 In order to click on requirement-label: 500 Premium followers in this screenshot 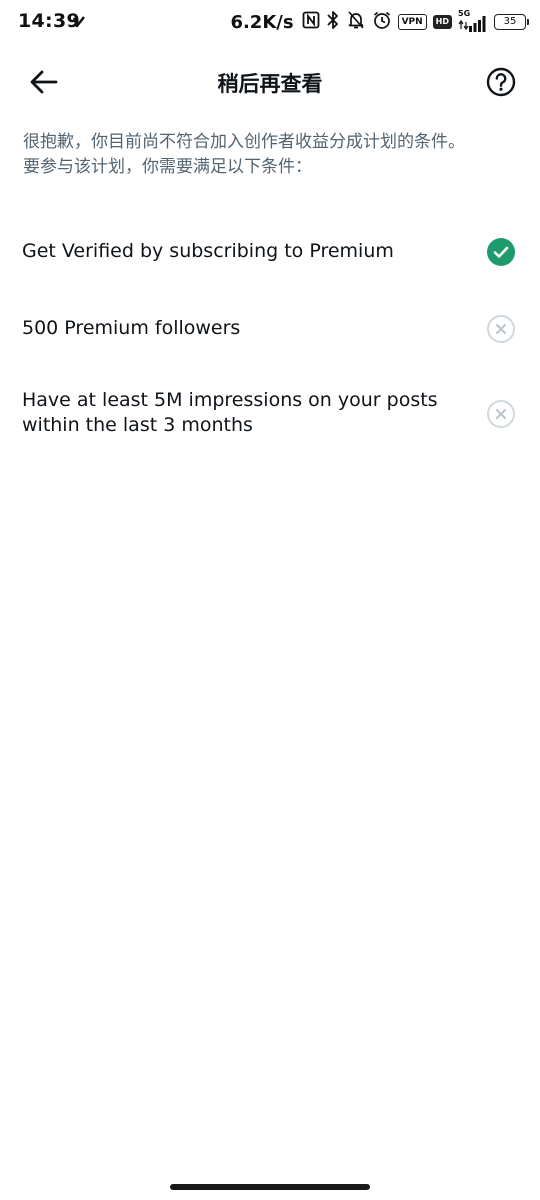, I will do `click(131, 328)`.